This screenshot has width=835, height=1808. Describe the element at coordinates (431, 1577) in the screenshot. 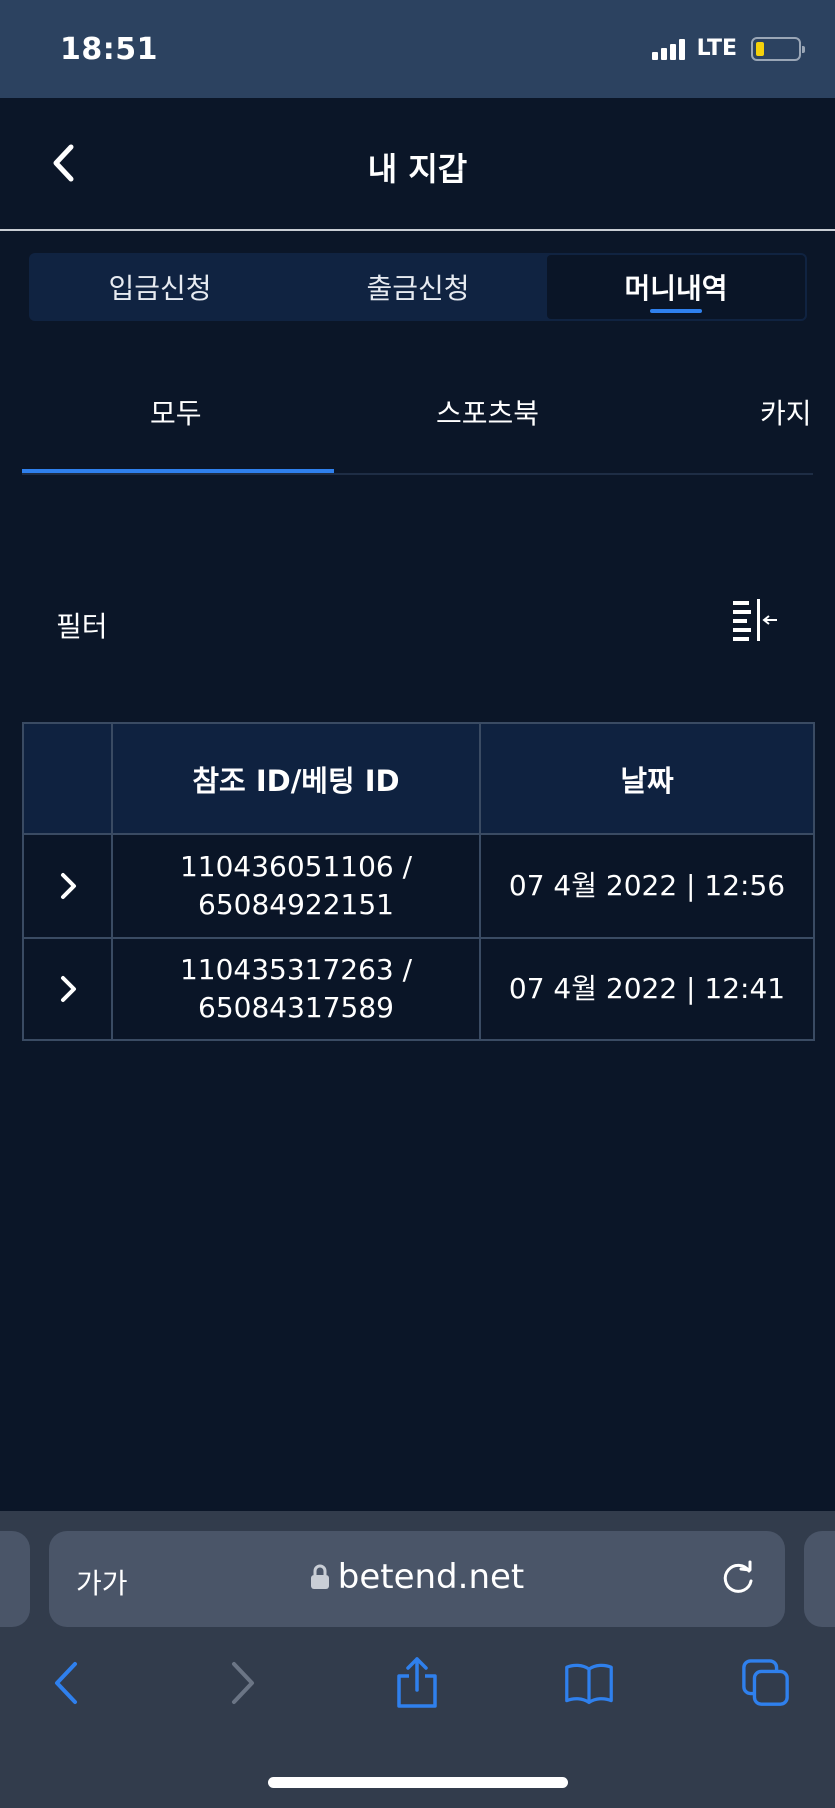

I see `url-text: betend.net` at that location.